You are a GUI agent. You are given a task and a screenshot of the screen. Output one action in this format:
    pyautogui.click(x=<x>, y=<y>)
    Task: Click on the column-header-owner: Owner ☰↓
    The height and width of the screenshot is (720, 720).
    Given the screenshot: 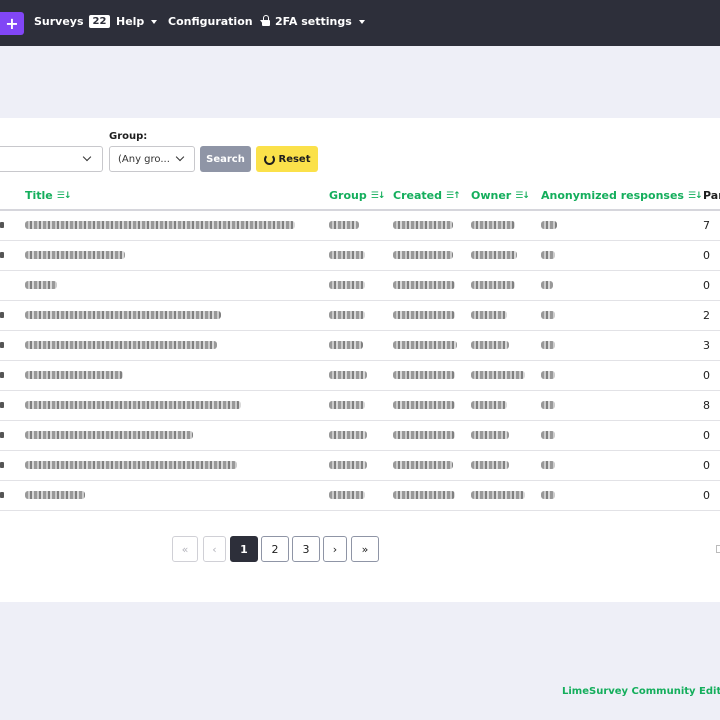 What is the action you would take?
    pyautogui.click(x=500, y=195)
    